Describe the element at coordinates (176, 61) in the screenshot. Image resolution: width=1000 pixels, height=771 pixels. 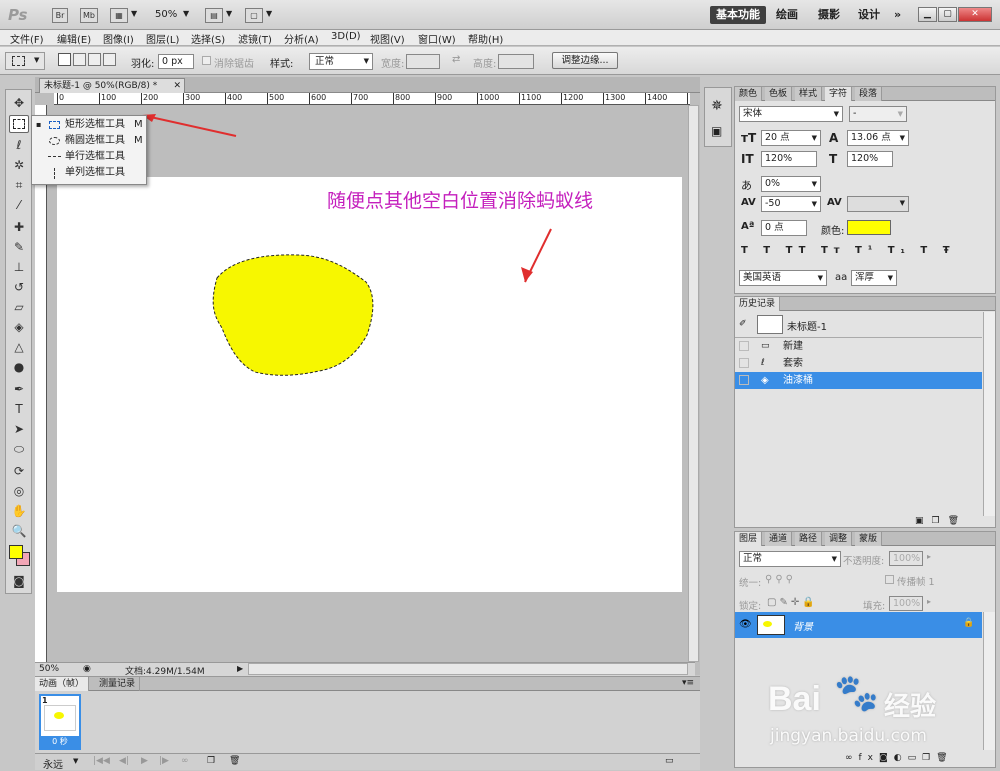
I see `feather-input: 0 px` at that location.